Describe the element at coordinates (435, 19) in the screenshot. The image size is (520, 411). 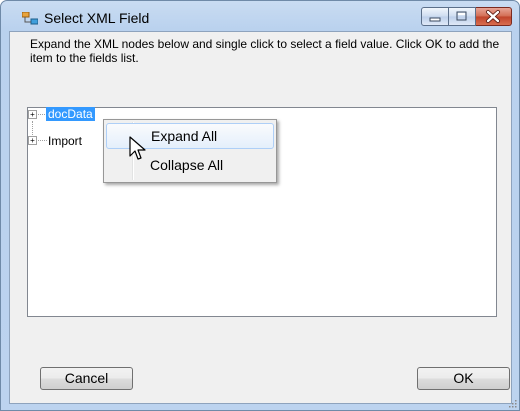
I see `minimize-icon` at that location.